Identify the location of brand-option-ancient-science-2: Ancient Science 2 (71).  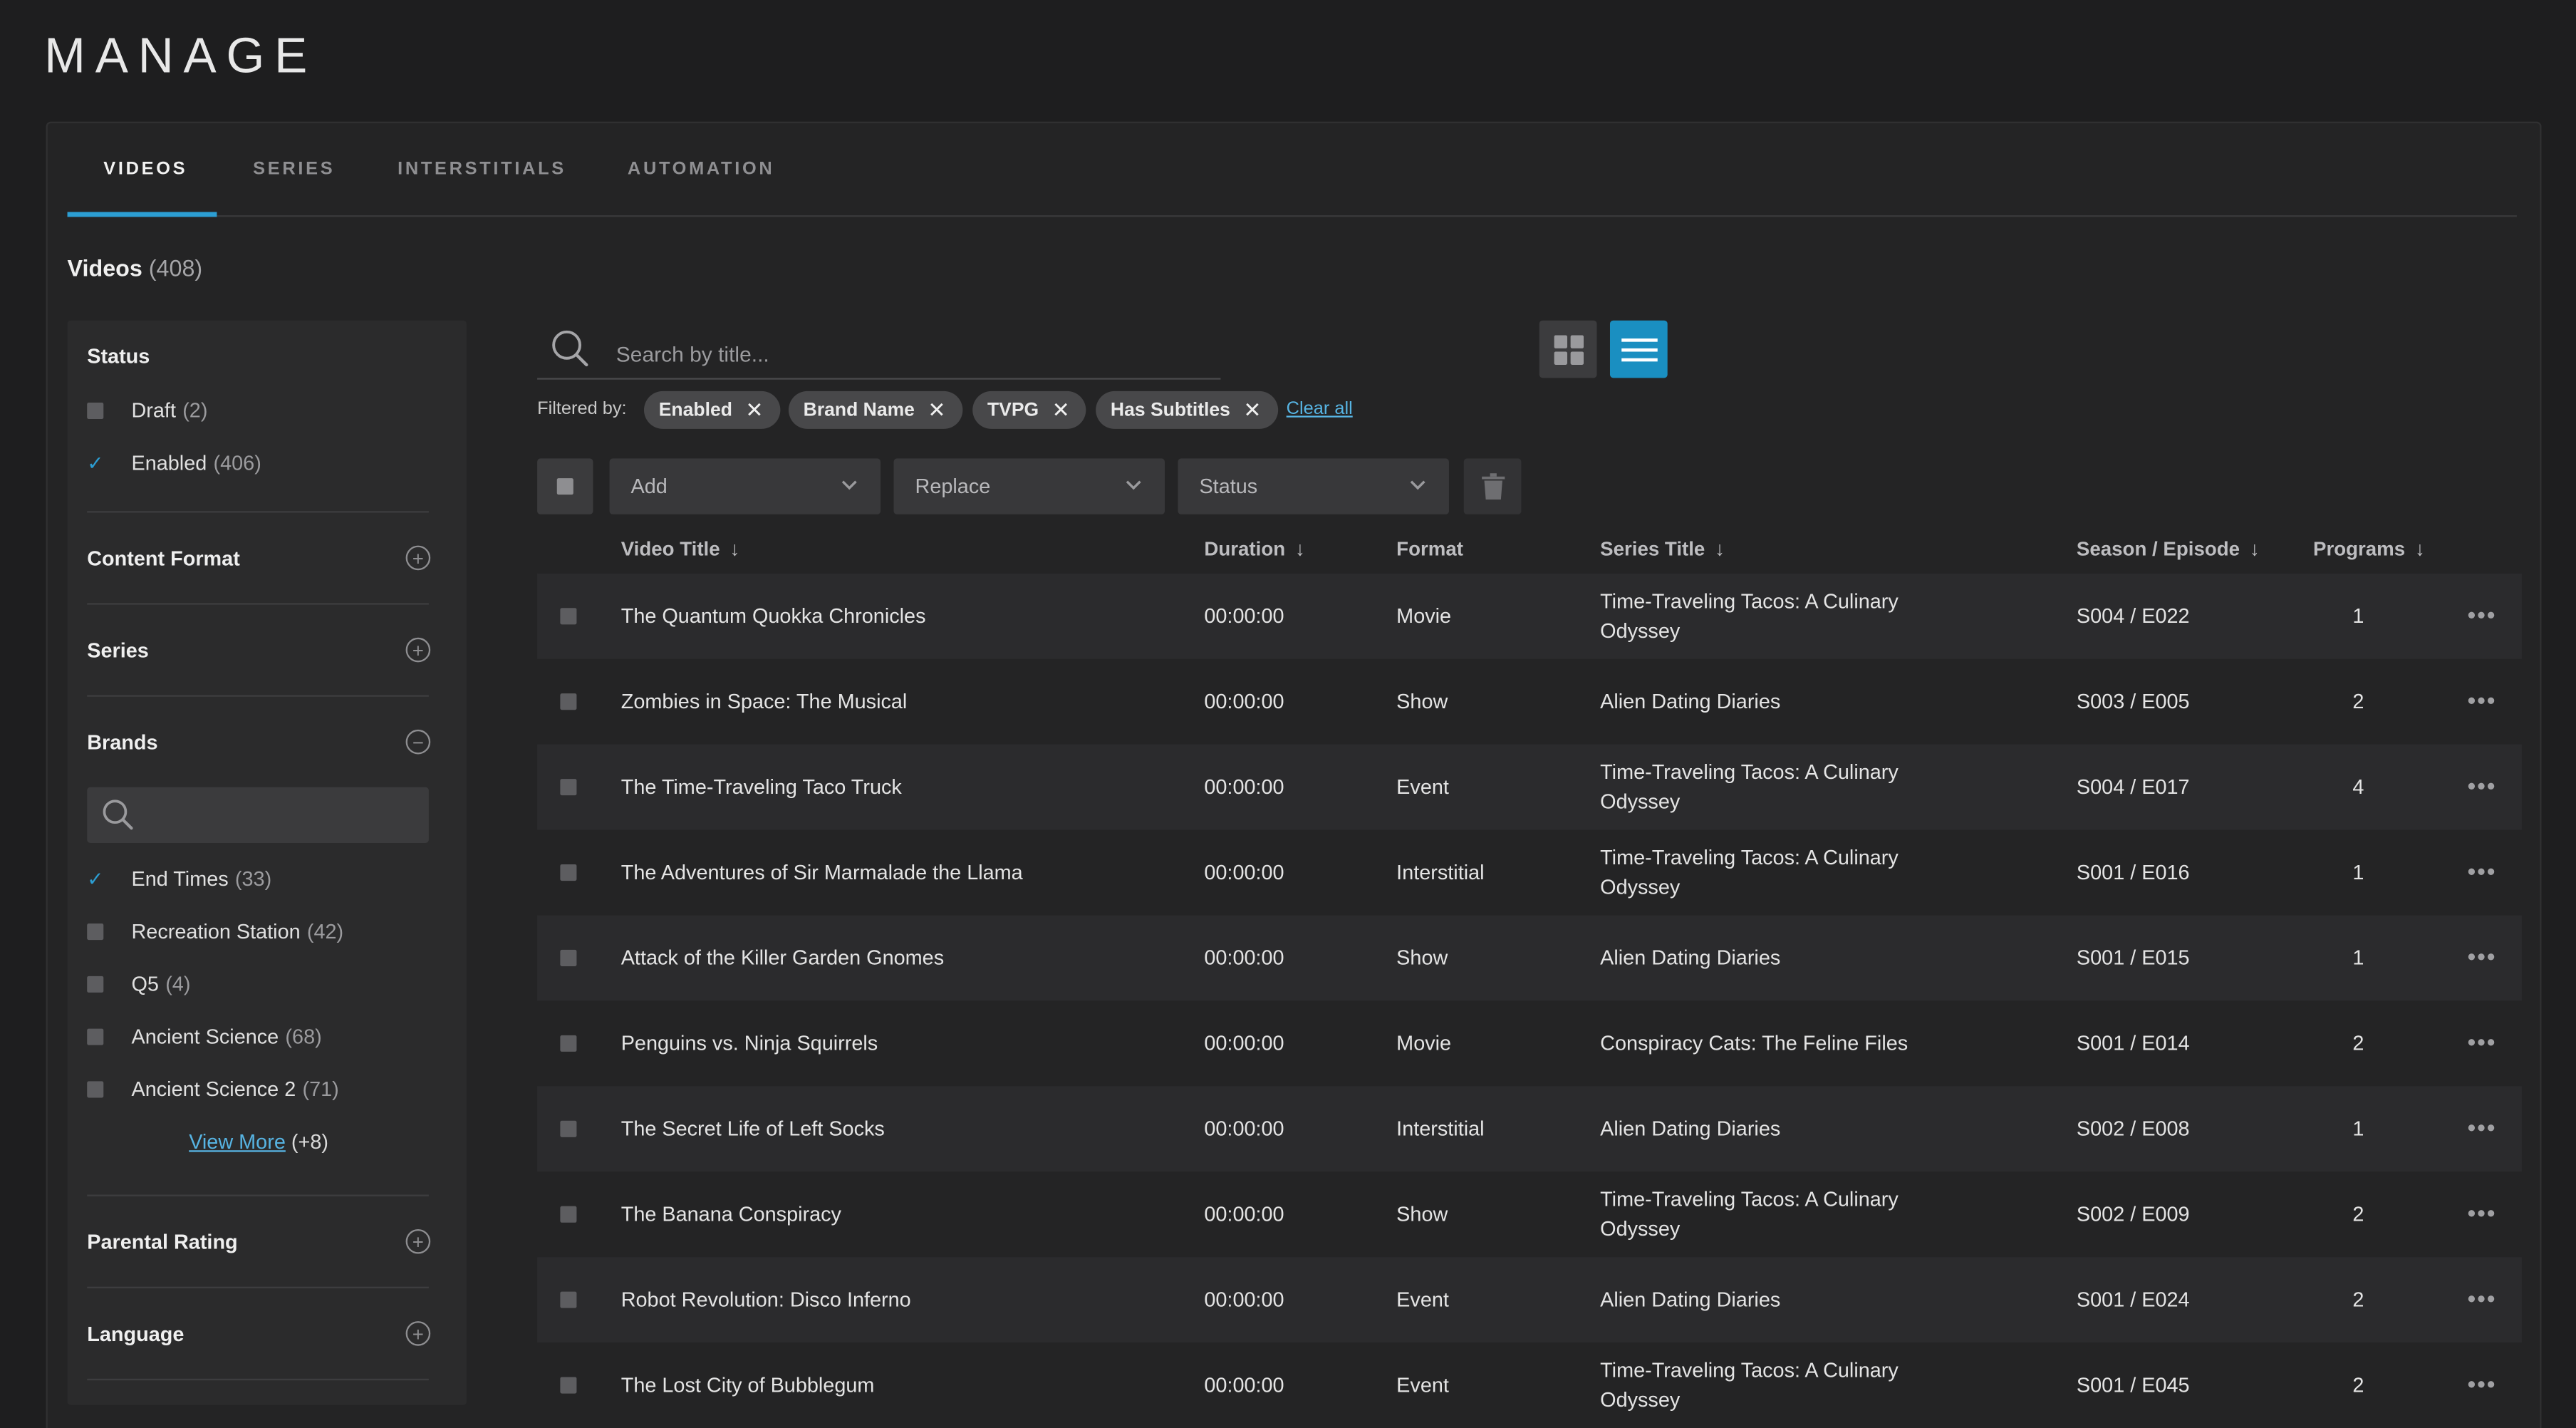
(213, 1089).